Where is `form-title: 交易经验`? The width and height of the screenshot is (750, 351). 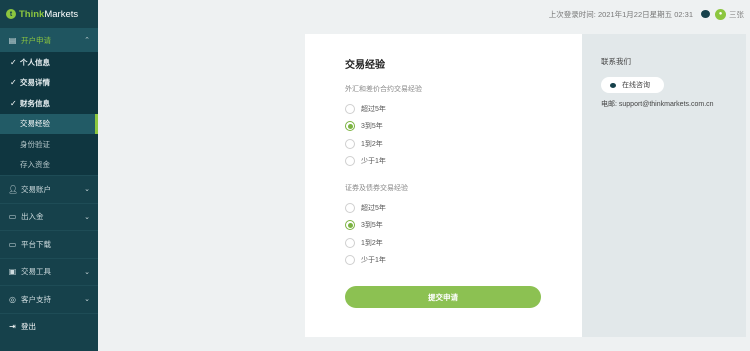 form-title: 交易经验 is located at coordinates (365, 65).